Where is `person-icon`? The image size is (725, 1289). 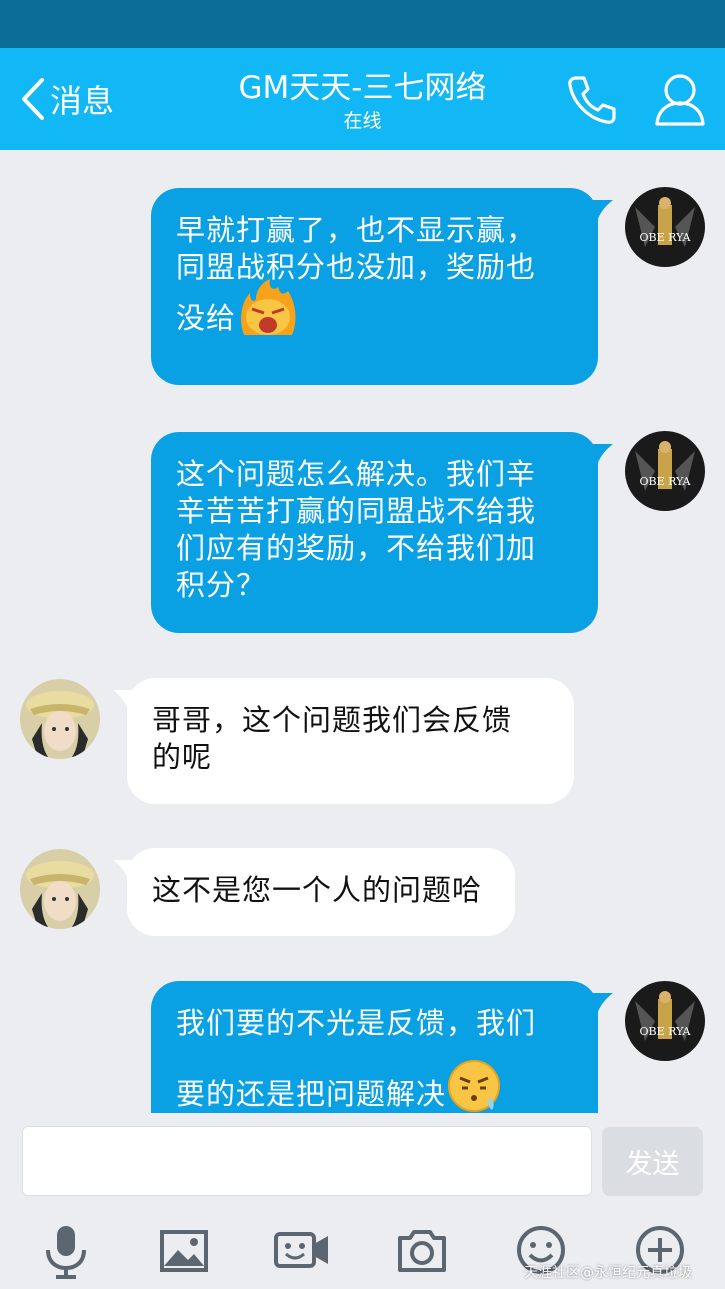 person-icon is located at coordinates (680, 100).